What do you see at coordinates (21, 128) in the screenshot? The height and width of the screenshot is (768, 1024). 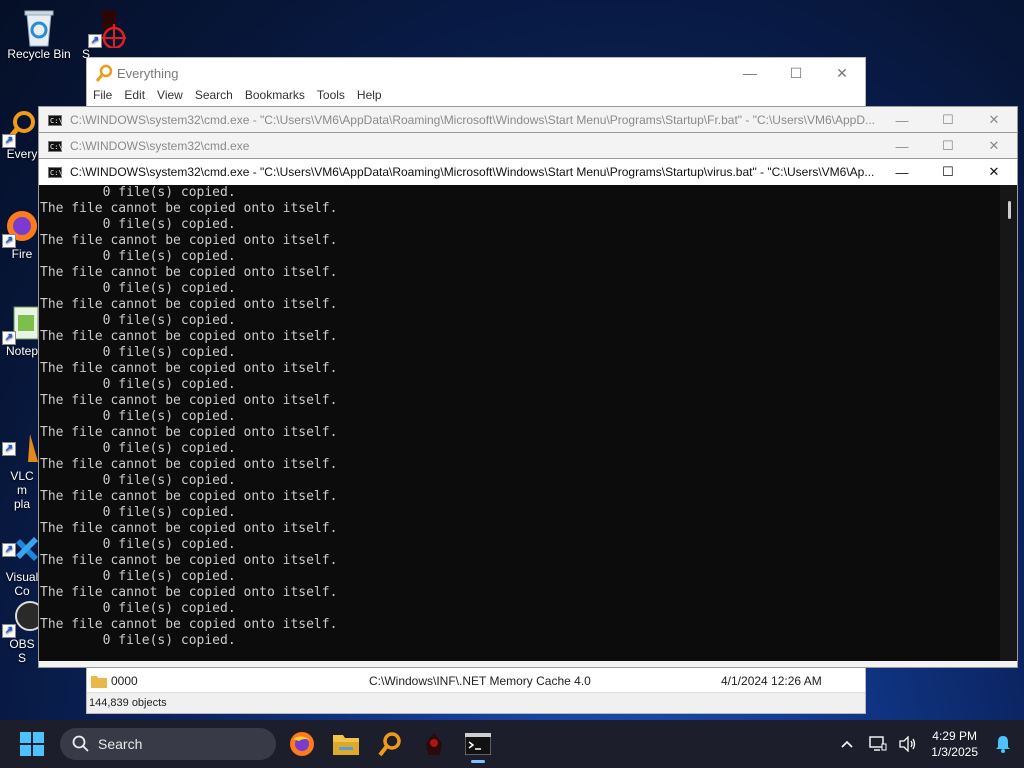 I see `everything-shortcut-icon: ↗` at bounding box center [21, 128].